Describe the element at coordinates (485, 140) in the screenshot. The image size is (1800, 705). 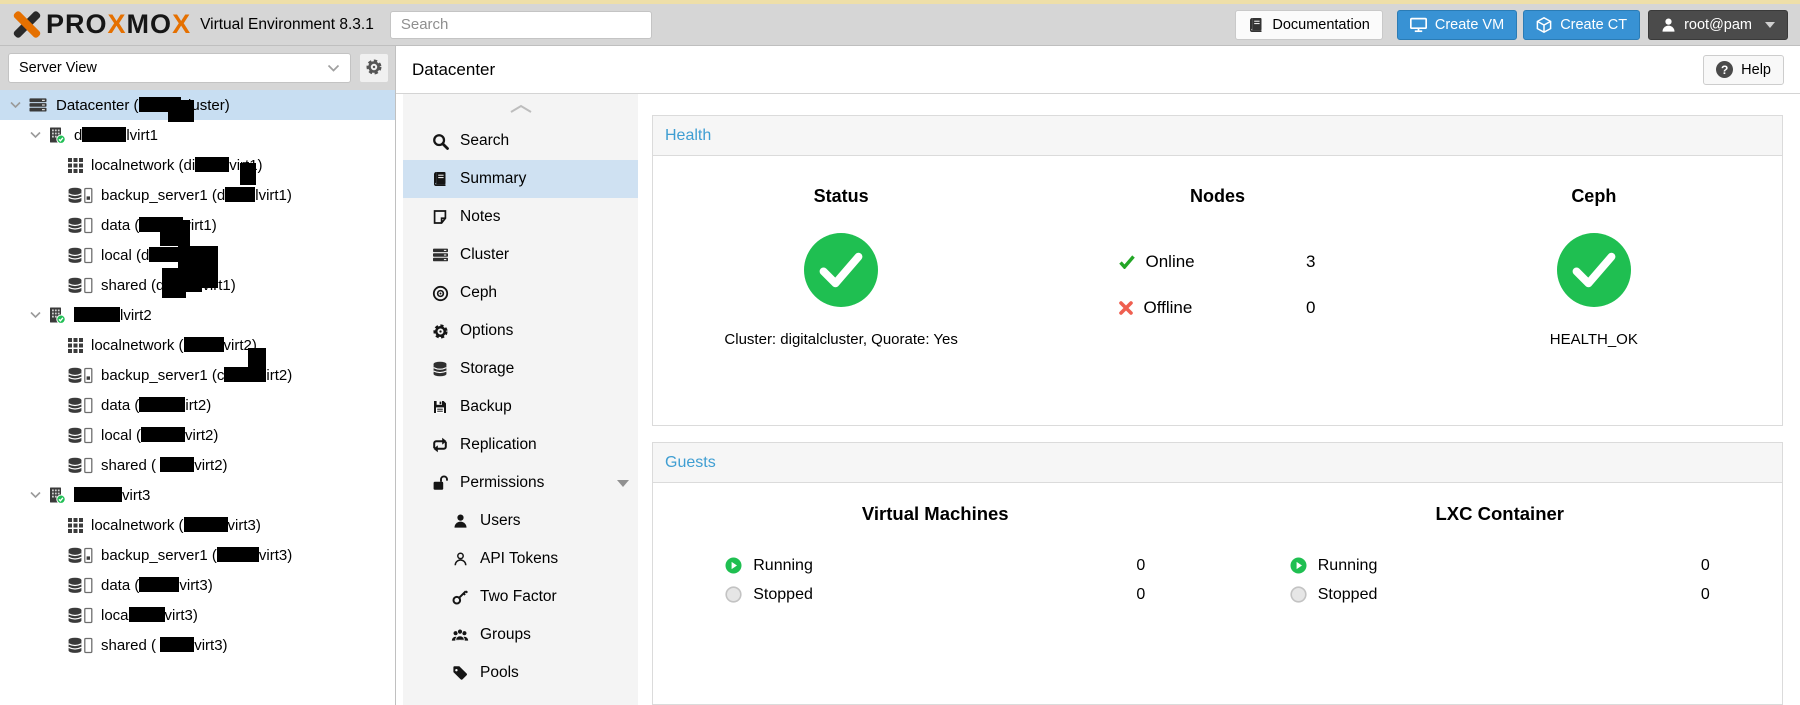
I see `nav-item-label: Search` at that location.